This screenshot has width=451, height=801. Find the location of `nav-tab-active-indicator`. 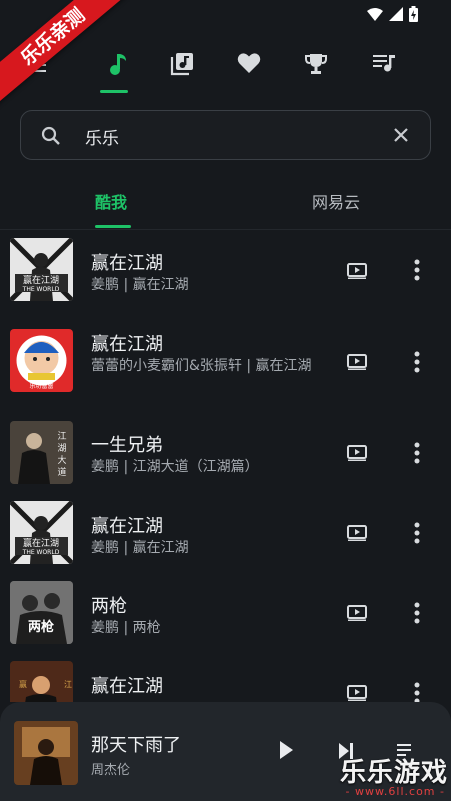

nav-tab-active-indicator is located at coordinates (114, 91).